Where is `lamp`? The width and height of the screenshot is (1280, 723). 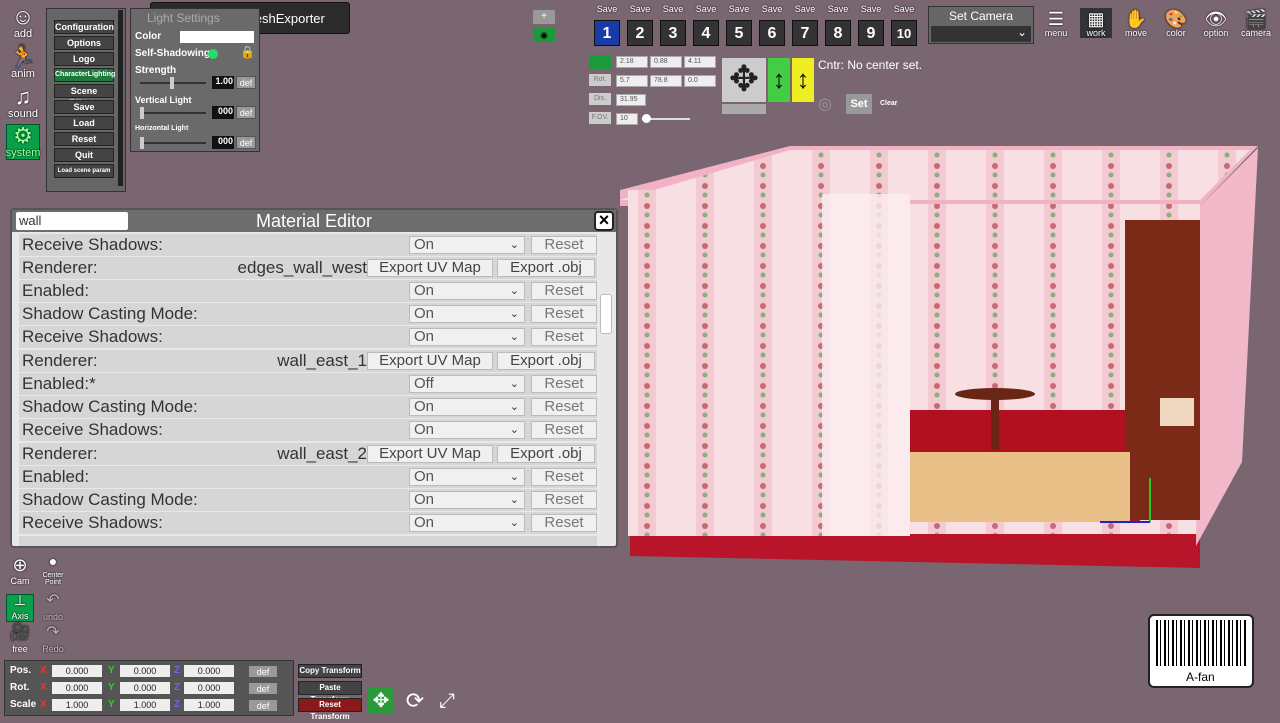 lamp is located at coordinates (1177, 412).